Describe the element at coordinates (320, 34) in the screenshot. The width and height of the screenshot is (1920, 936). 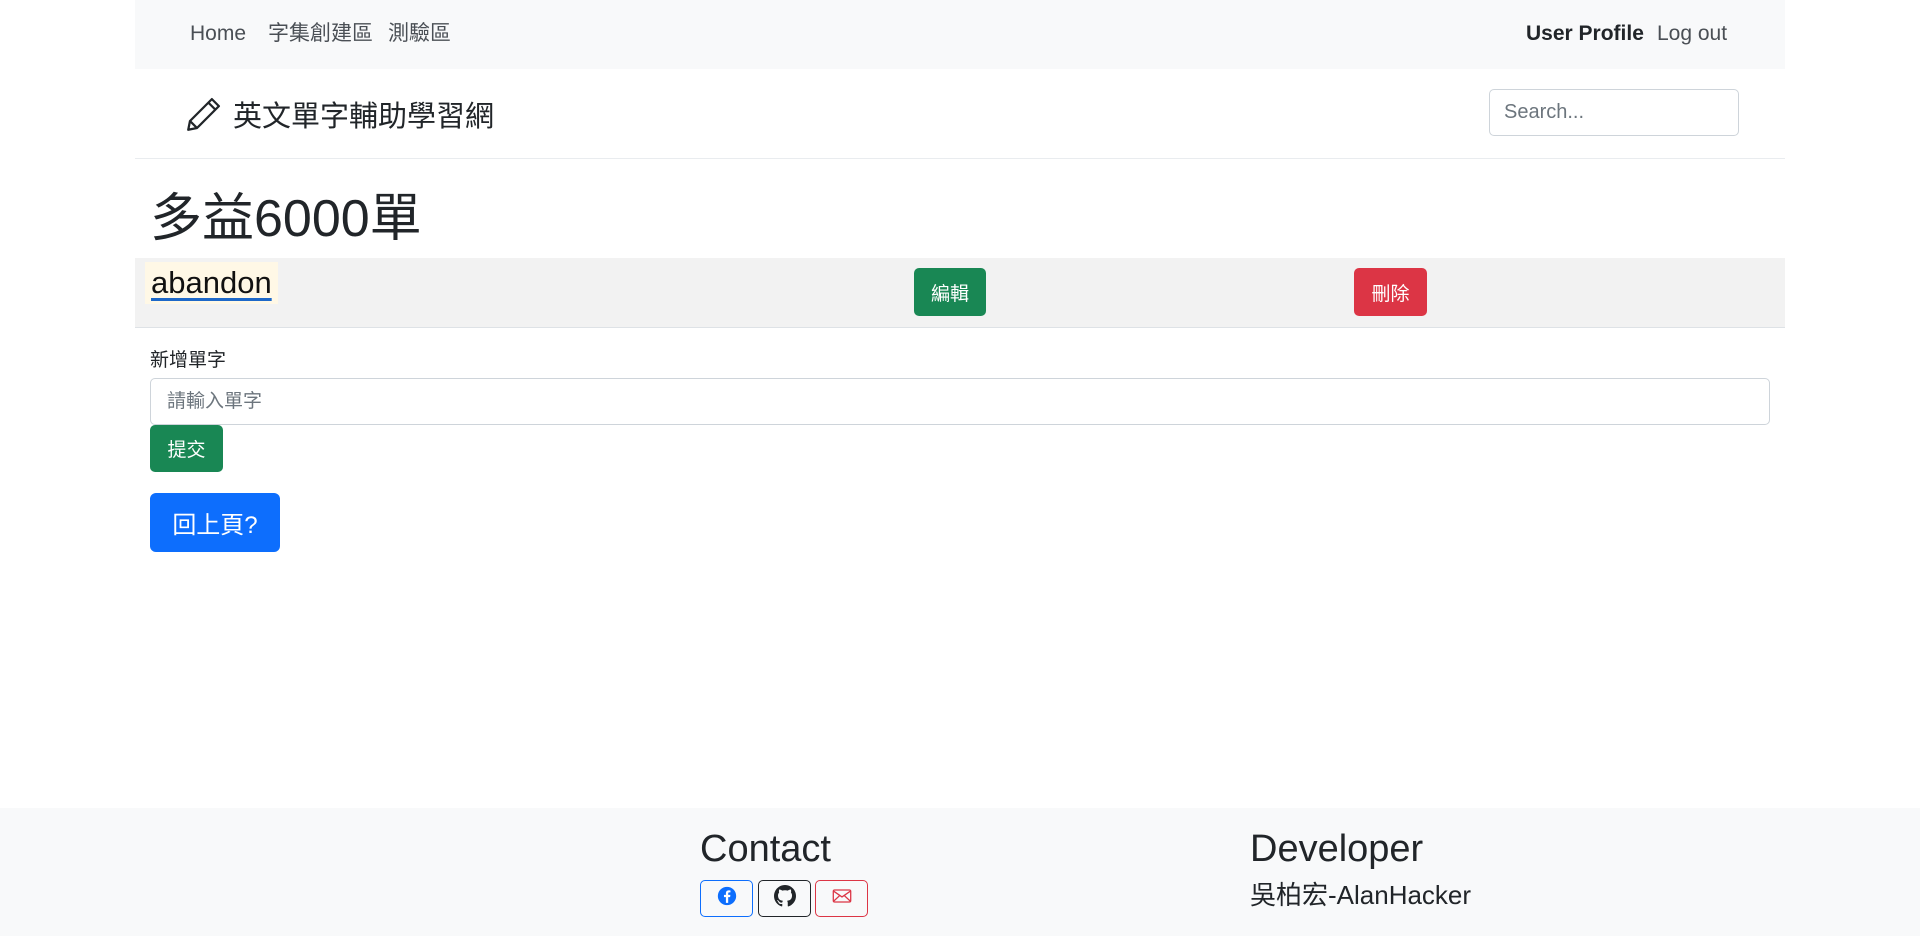
I see `nav-create-link: 字集創建區` at that location.